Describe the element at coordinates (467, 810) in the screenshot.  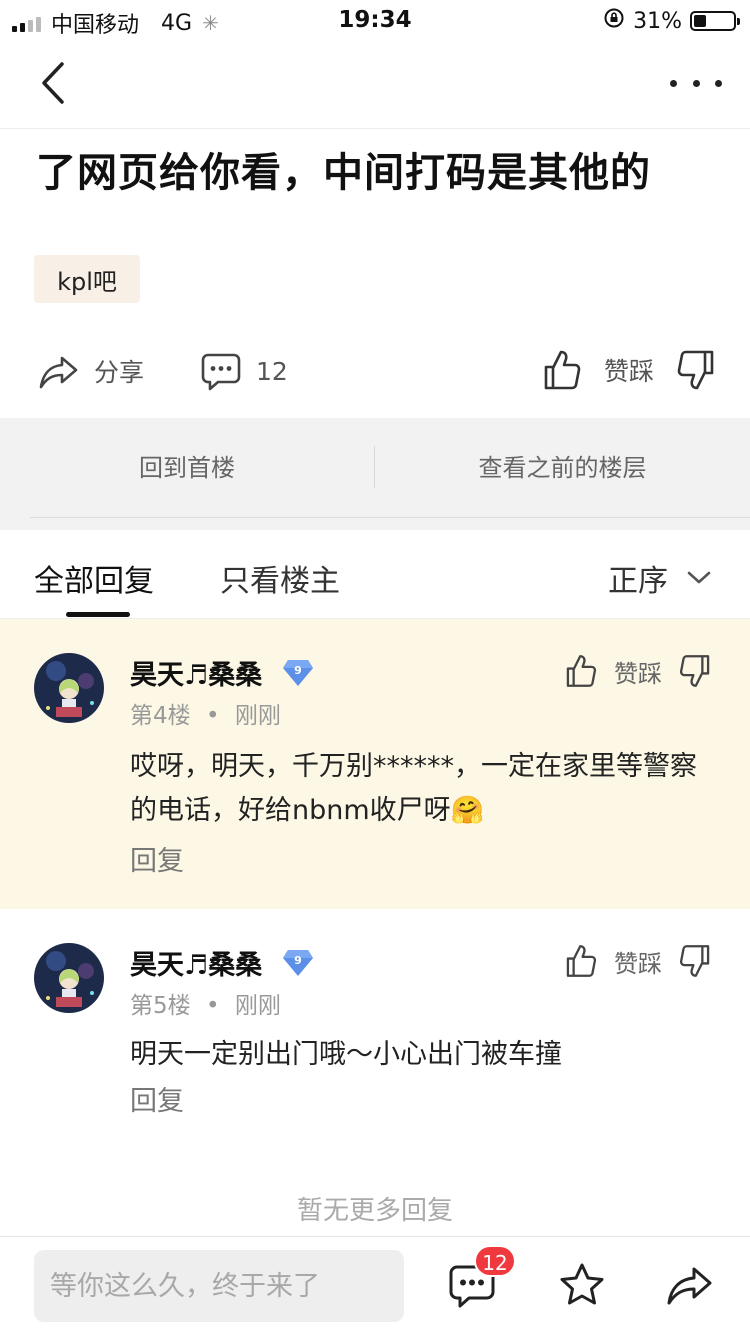
I see `hug-emoji: 🤗` at that location.